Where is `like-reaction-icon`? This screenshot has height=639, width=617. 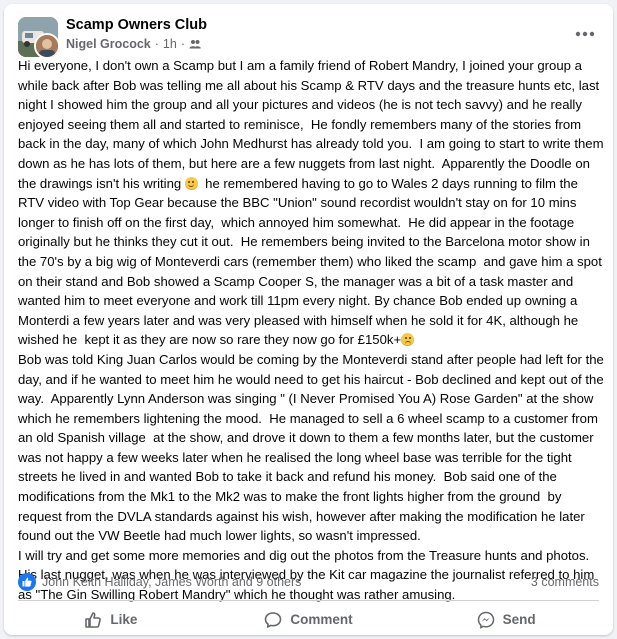 like-reaction-icon is located at coordinates (27, 582).